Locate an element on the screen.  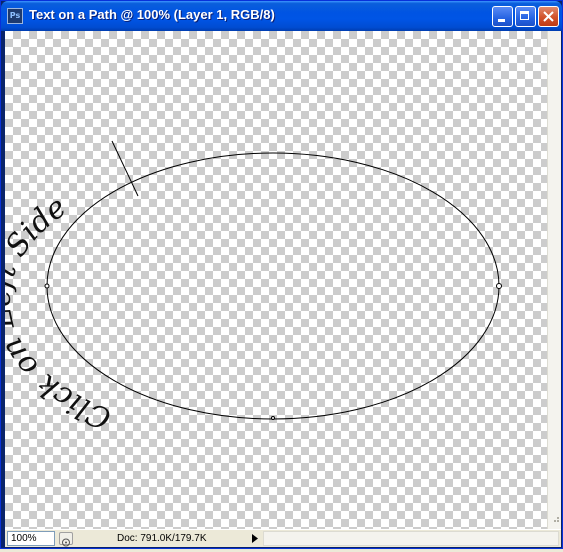
close-icon is located at coordinates (548, 16).